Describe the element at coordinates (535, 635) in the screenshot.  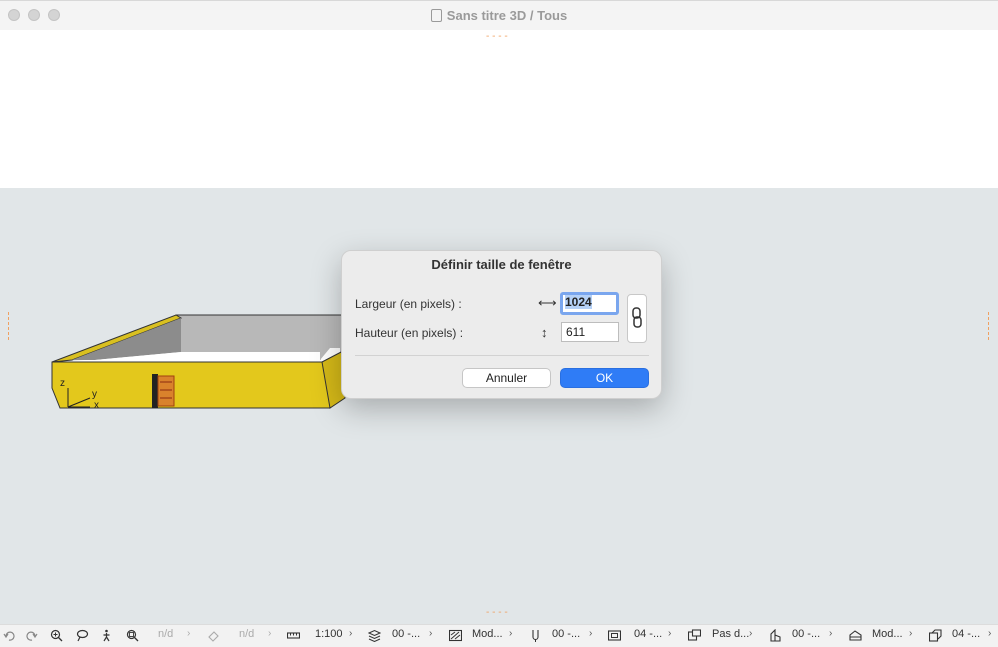
I see `pen-set-icon` at that location.